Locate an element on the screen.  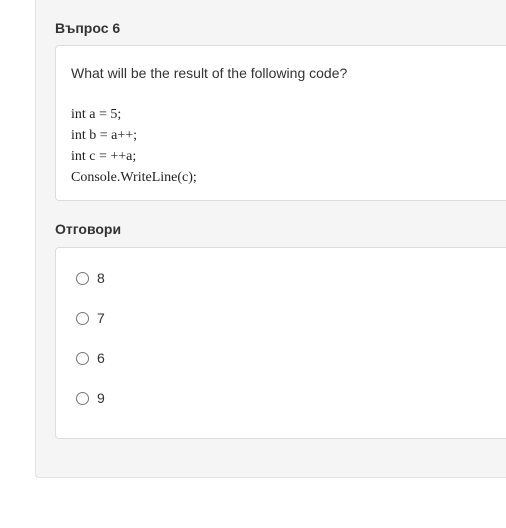
code-line: int c = ++a; is located at coordinates (104, 156).